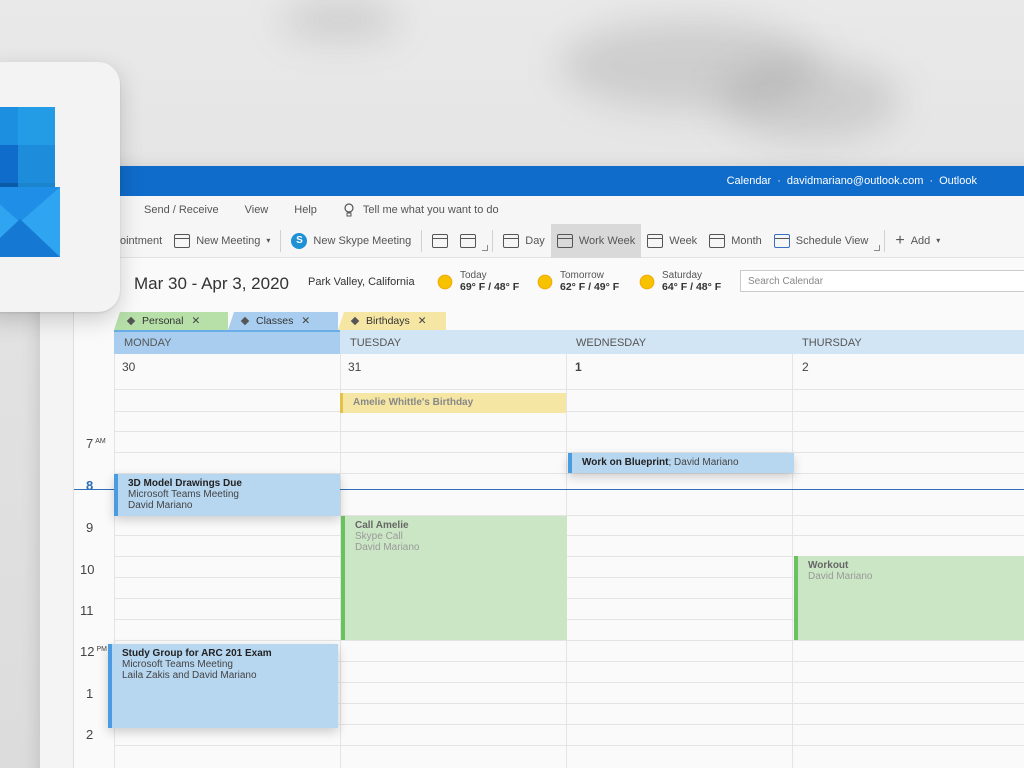 The image size is (1024, 768). Describe the element at coordinates (703, 462) in the screenshot. I see `event-organizer: ; David Mariano` at that location.